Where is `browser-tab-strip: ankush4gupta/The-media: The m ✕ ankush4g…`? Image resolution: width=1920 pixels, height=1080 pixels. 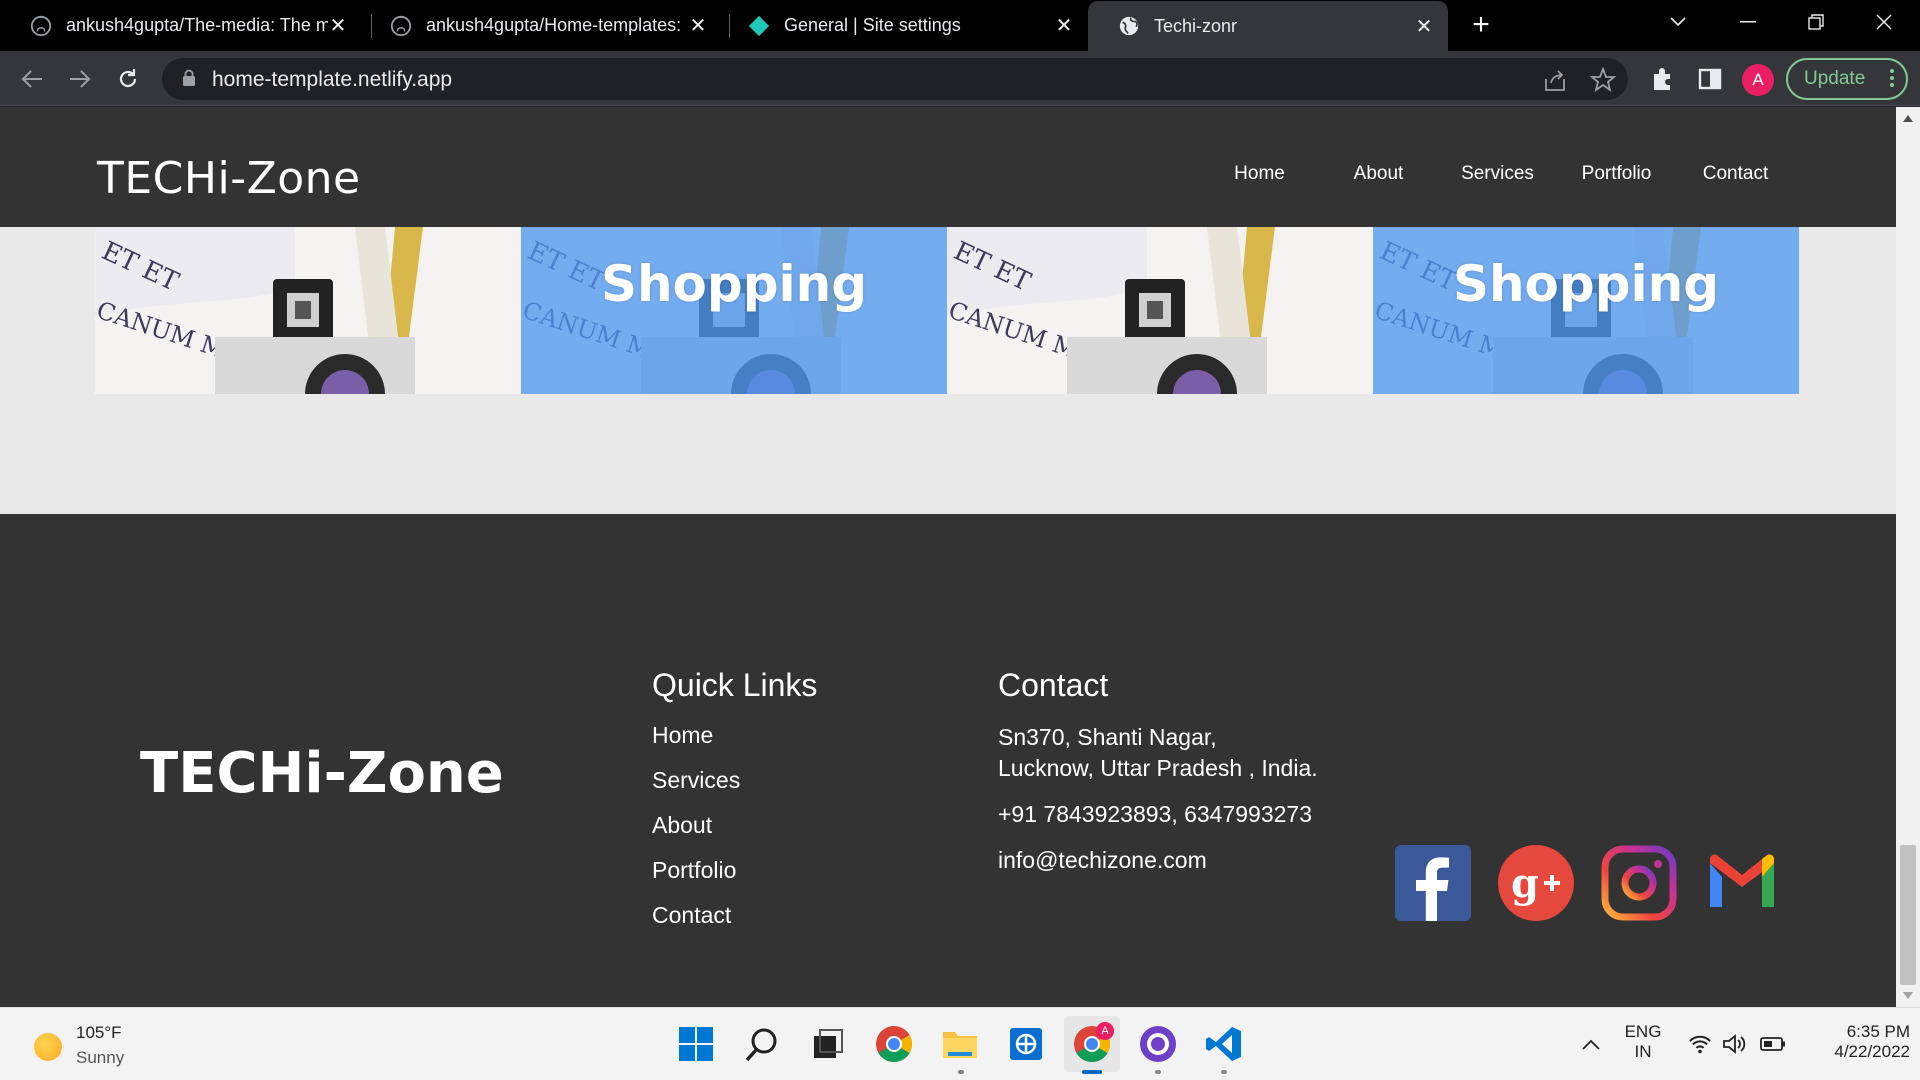
browser-tab-strip: ankush4gupta/The-media: The m ✕ ankush4g… is located at coordinates (960, 25).